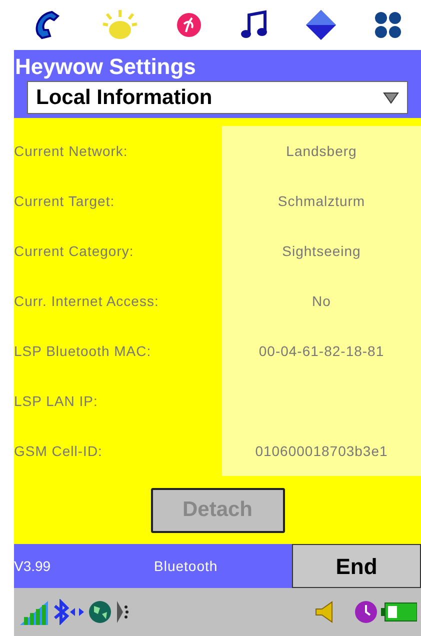 The height and width of the screenshot is (636, 421). I want to click on field-label: LSP Bluetooth MAC:, so click(83, 351).